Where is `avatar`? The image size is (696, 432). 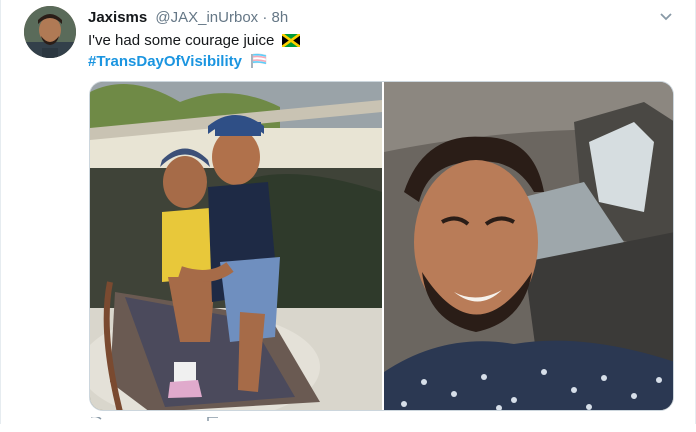
avatar is located at coordinates (50, 32).